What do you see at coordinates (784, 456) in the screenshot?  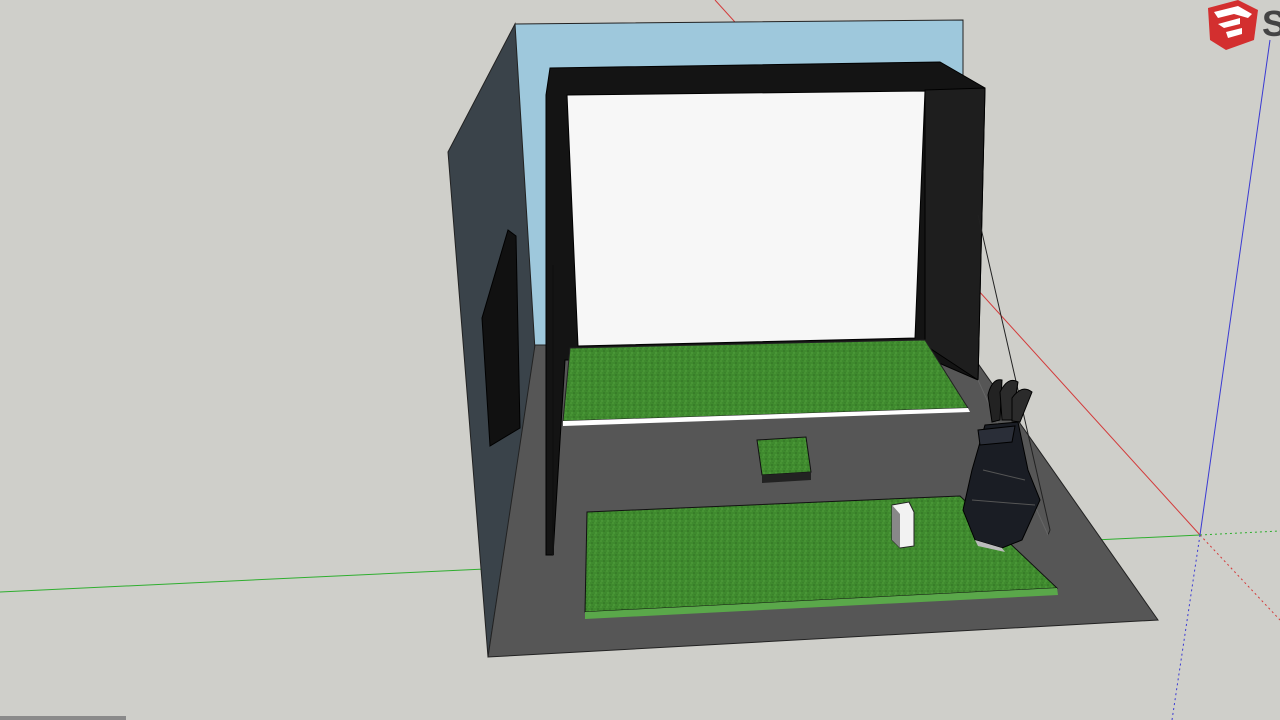 I see `tee-box` at bounding box center [784, 456].